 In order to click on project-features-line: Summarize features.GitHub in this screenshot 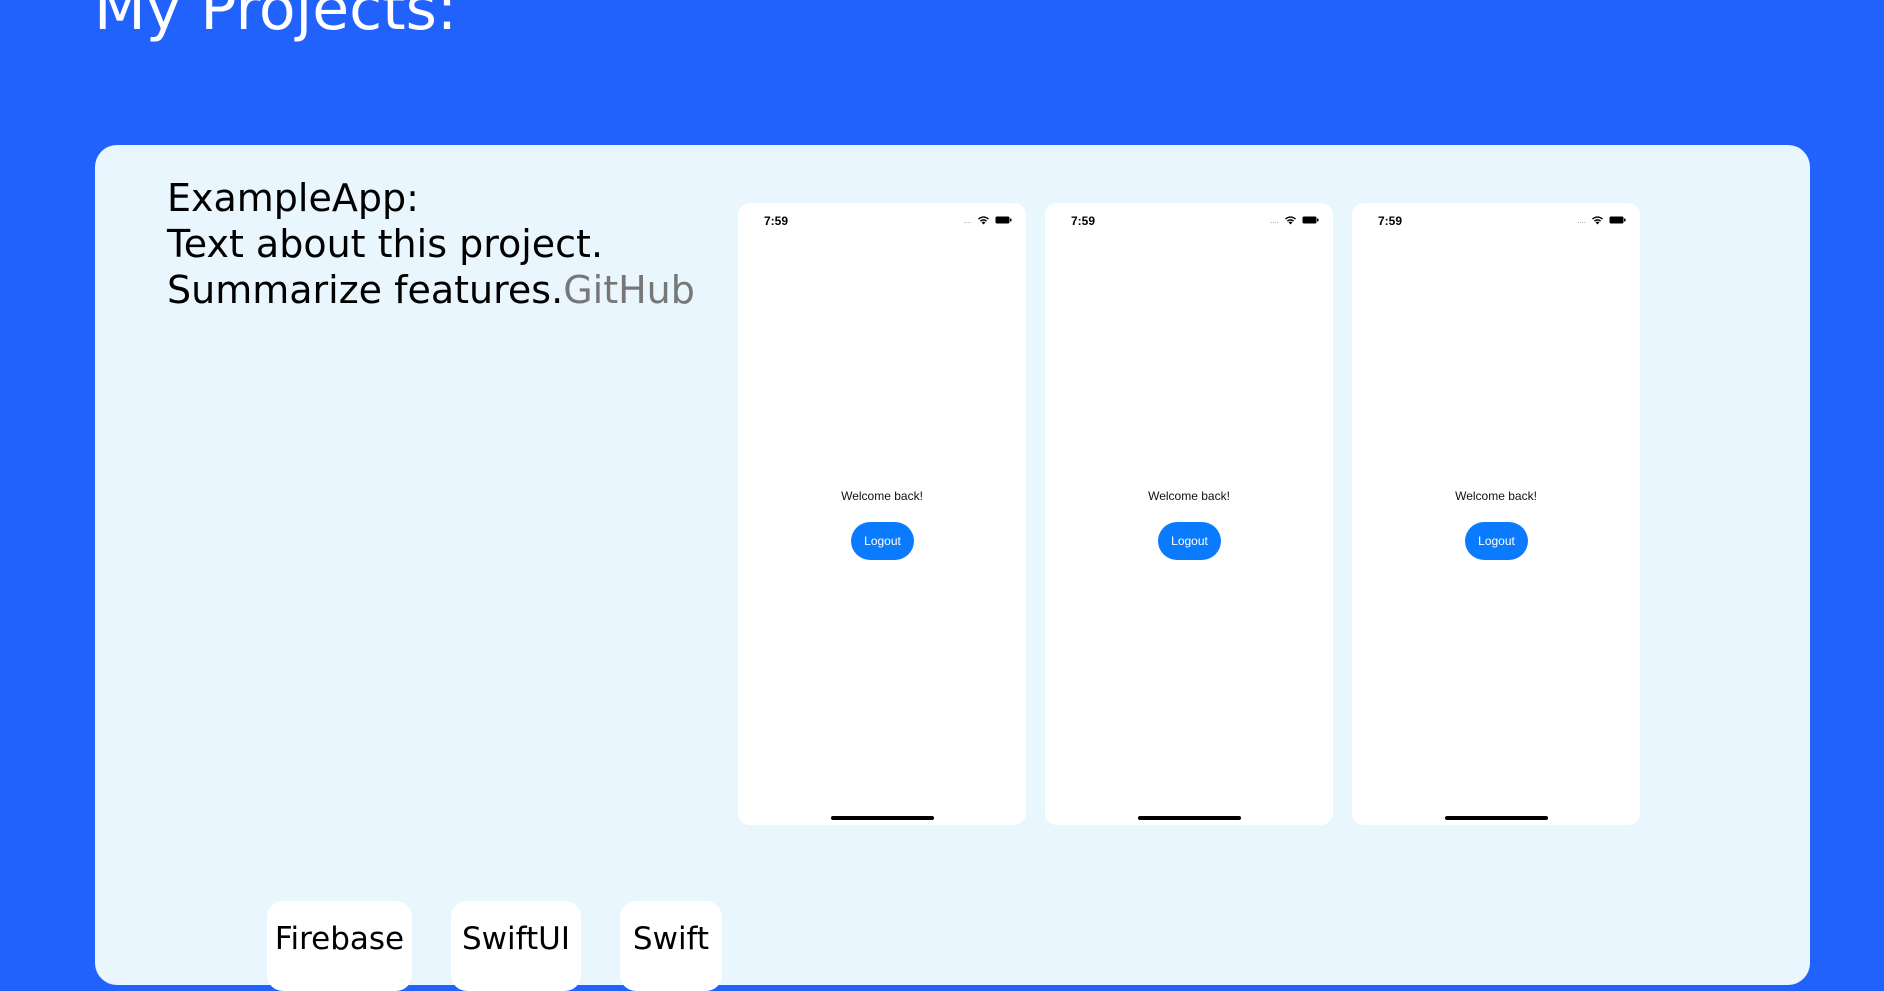, I will do `click(431, 290)`.